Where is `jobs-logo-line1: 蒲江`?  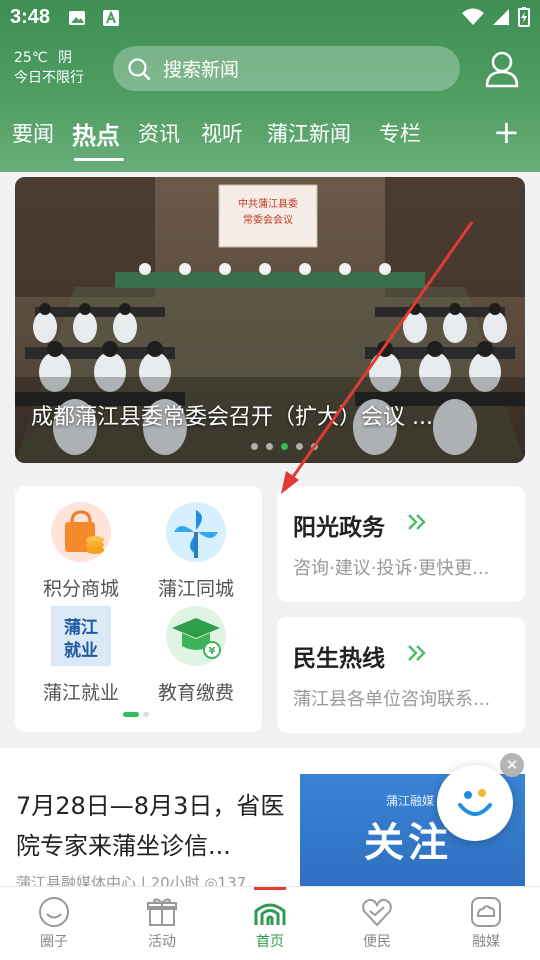 jobs-logo-line1: 蒲江 is located at coordinates (81, 628).